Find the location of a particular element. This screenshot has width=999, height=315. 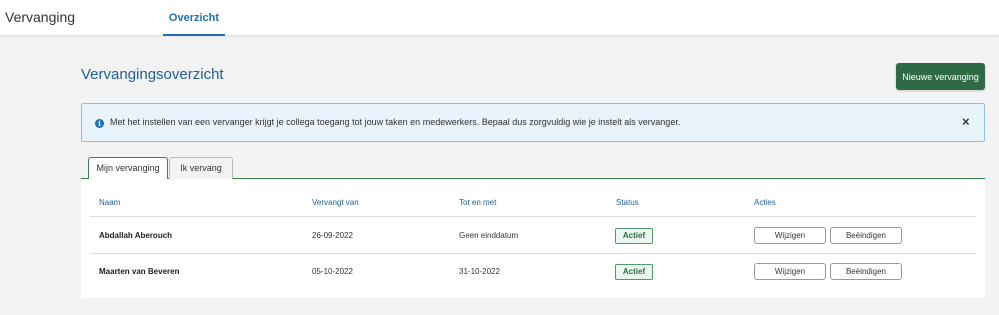

tab-bar: Mijn vervanging Ik vervang is located at coordinates (533, 168).